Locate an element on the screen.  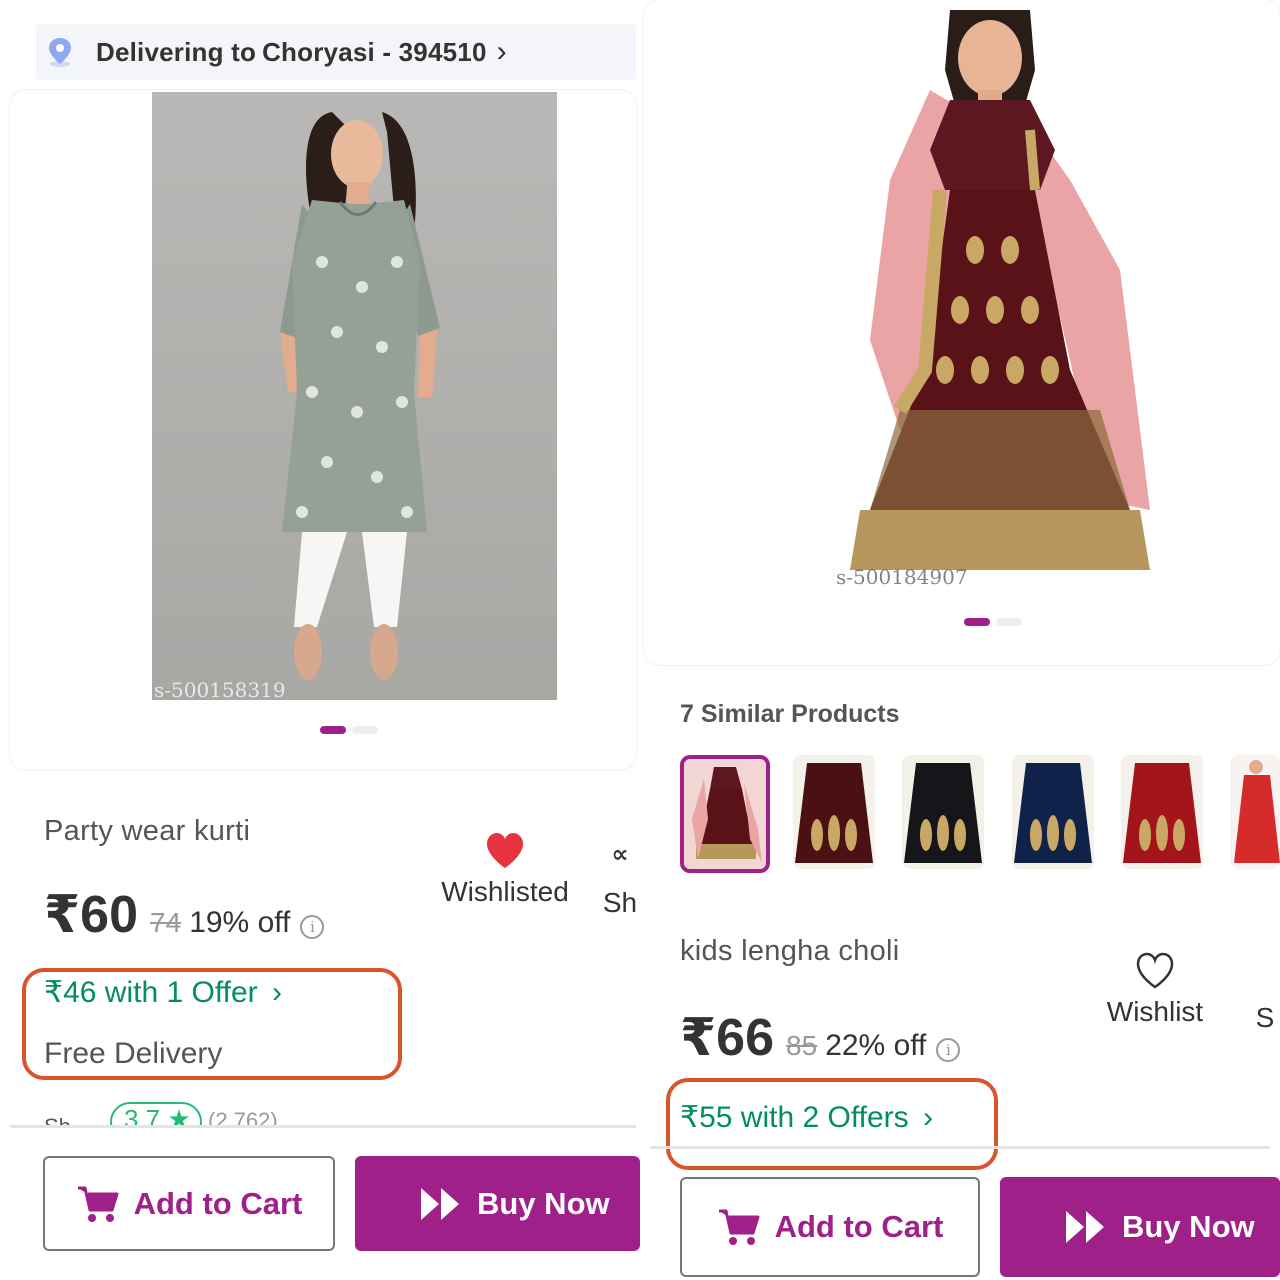
similar-products-title: 7 Similar Products is located at coordinates (790, 714).